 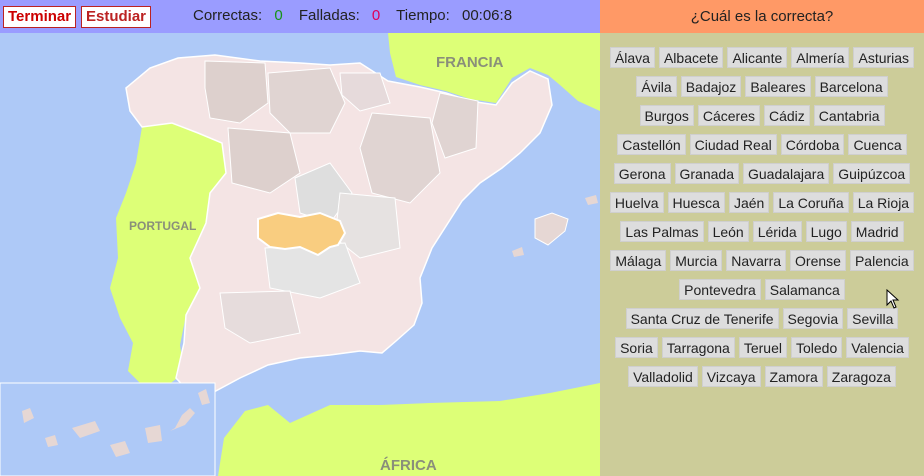 I want to click on answer-option: Álava, so click(x=632, y=57).